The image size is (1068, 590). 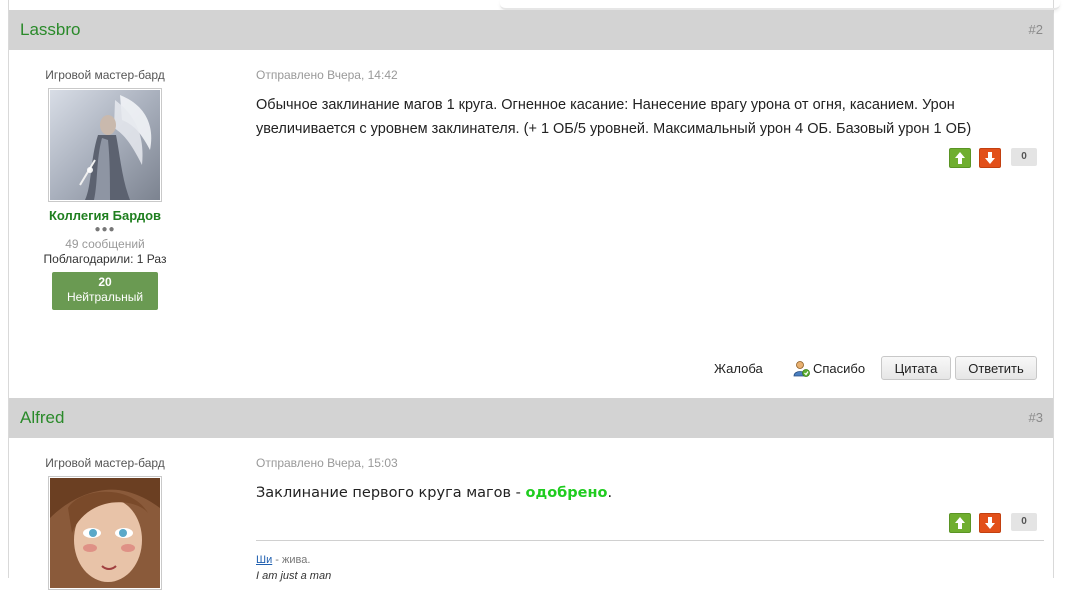 I want to click on author-panel: Игровой мастер-бард, so click(x=105, y=523).